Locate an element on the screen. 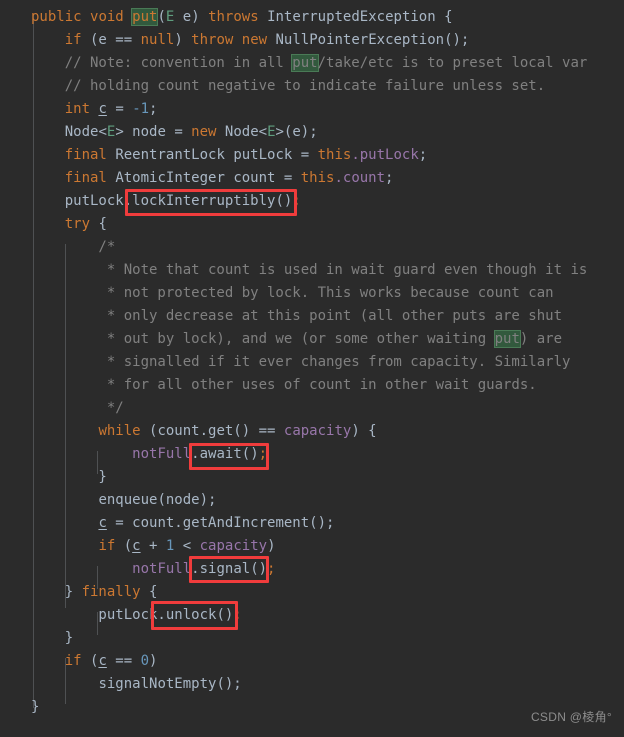 This screenshot has width=624, height=737. token-type: InterruptedException is located at coordinates (351, 17).